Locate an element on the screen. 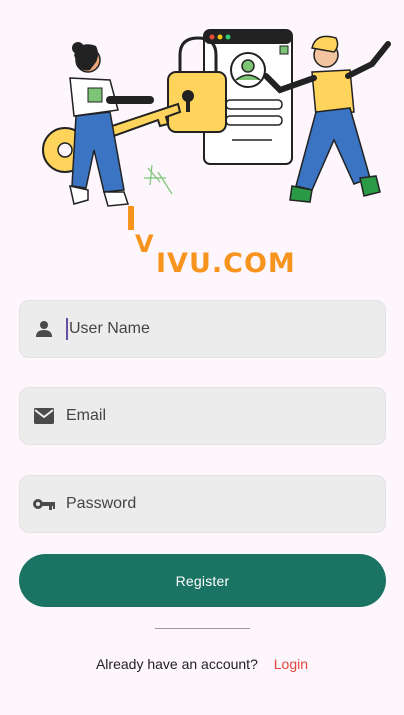 The width and height of the screenshot is (404, 715). login-link: Login is located at coordinates (291, 664).